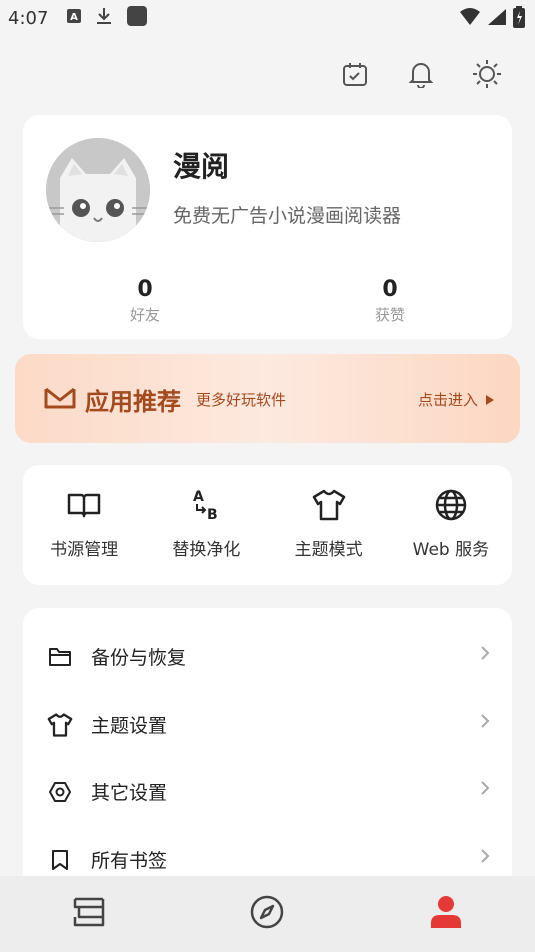  I want to click on tool-label: Web 服务, so click(451, 550).